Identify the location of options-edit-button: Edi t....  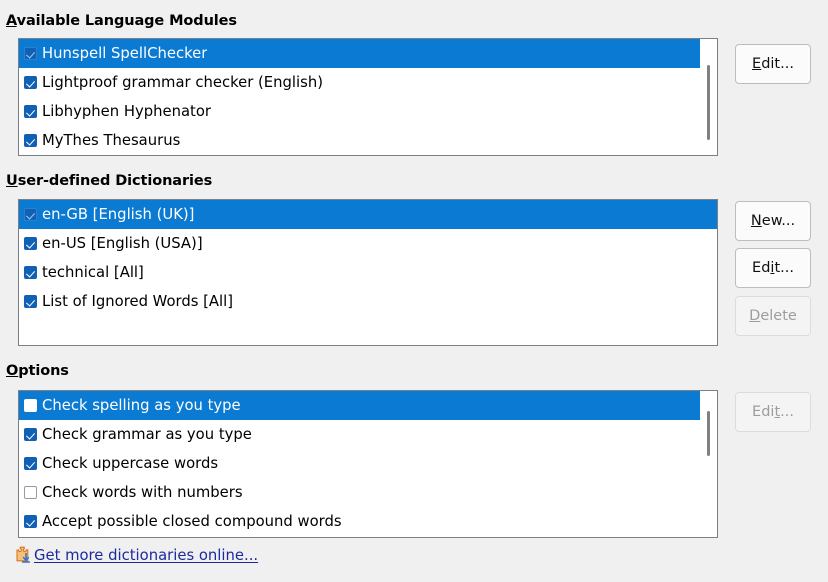
(773, 412).